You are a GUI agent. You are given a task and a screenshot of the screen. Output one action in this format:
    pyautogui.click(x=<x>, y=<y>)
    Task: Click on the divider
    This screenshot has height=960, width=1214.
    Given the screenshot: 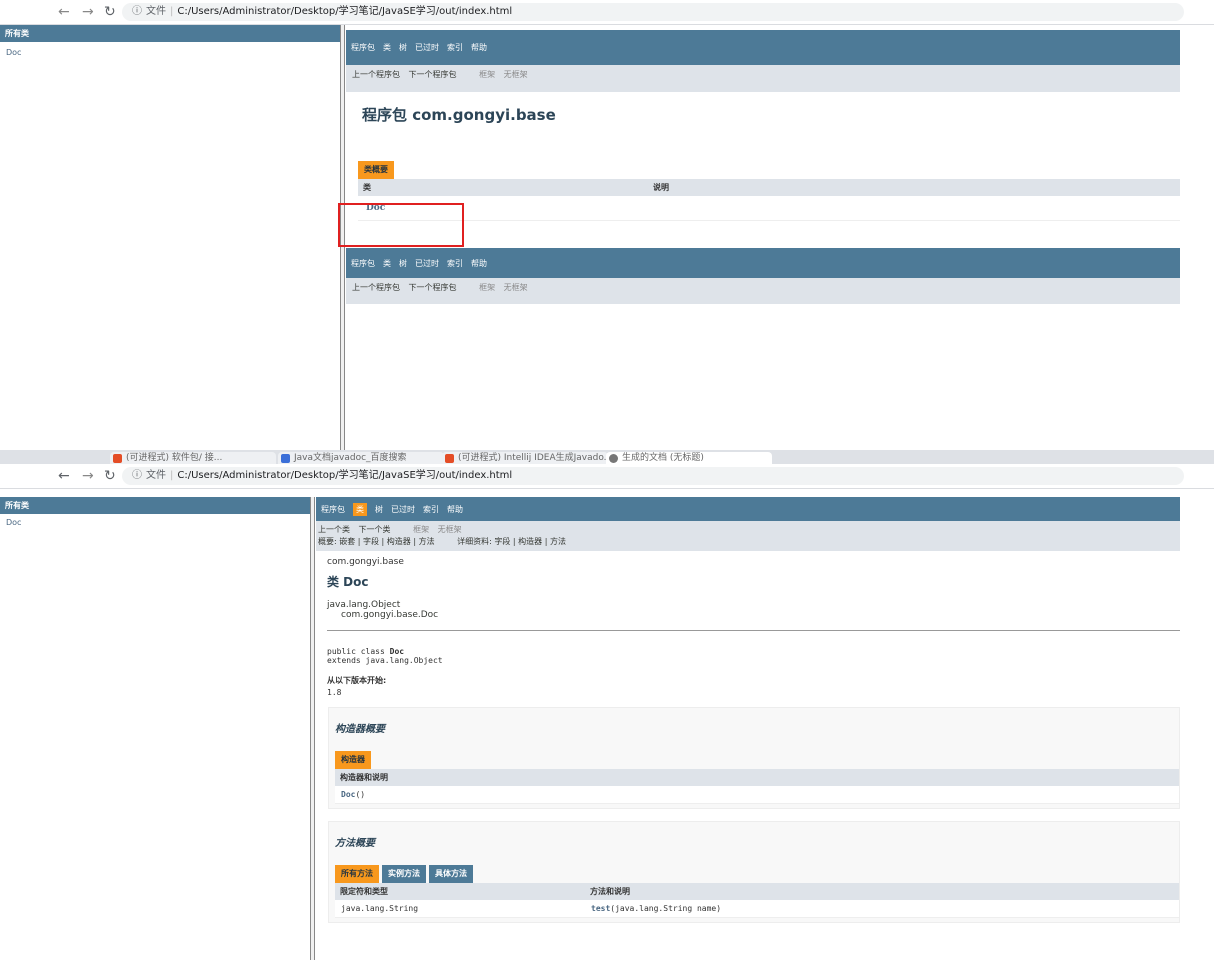 What is the action you would take?
    pyautogui.click(x=753, y=630)
    